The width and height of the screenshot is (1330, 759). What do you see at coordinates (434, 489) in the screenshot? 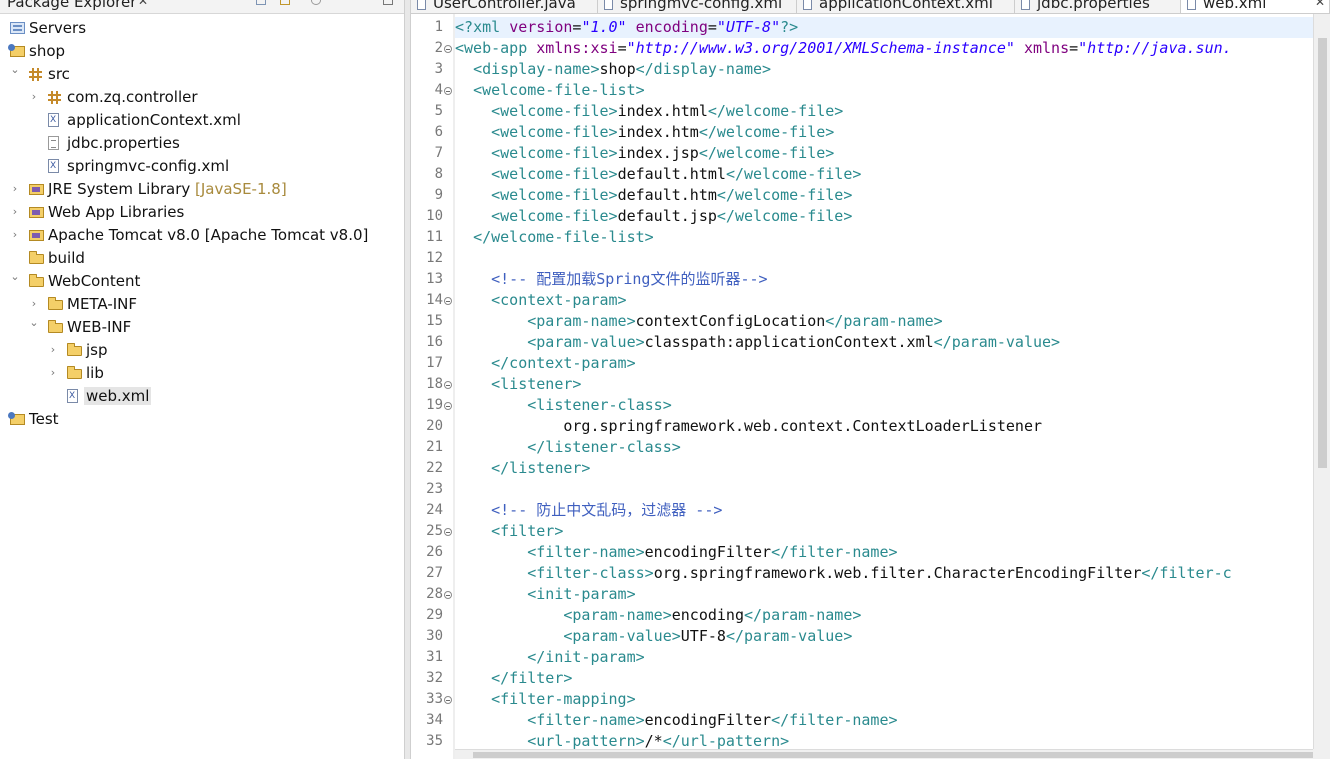
I see `line-number: 23` at bounding box center [434, 489].